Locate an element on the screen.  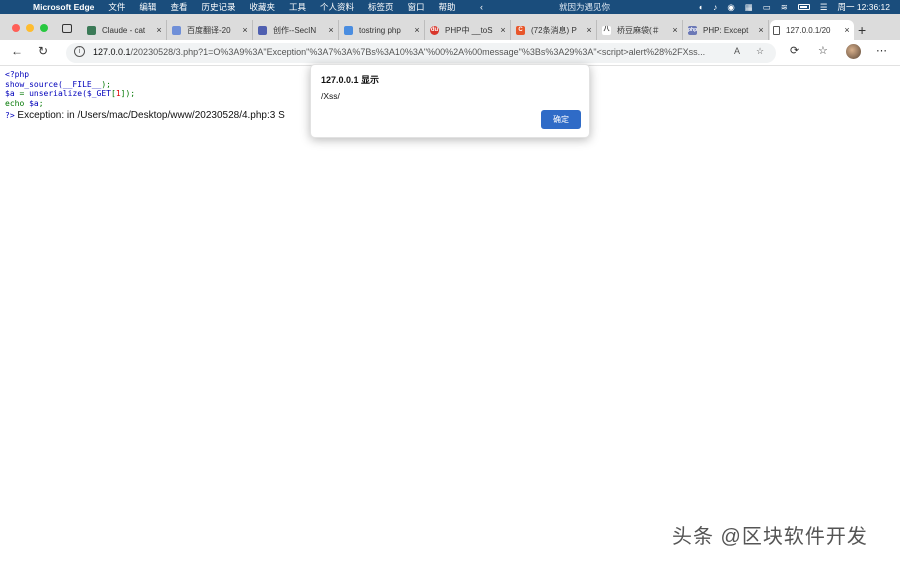
profile-avatar is located at coordinates (853, 51).